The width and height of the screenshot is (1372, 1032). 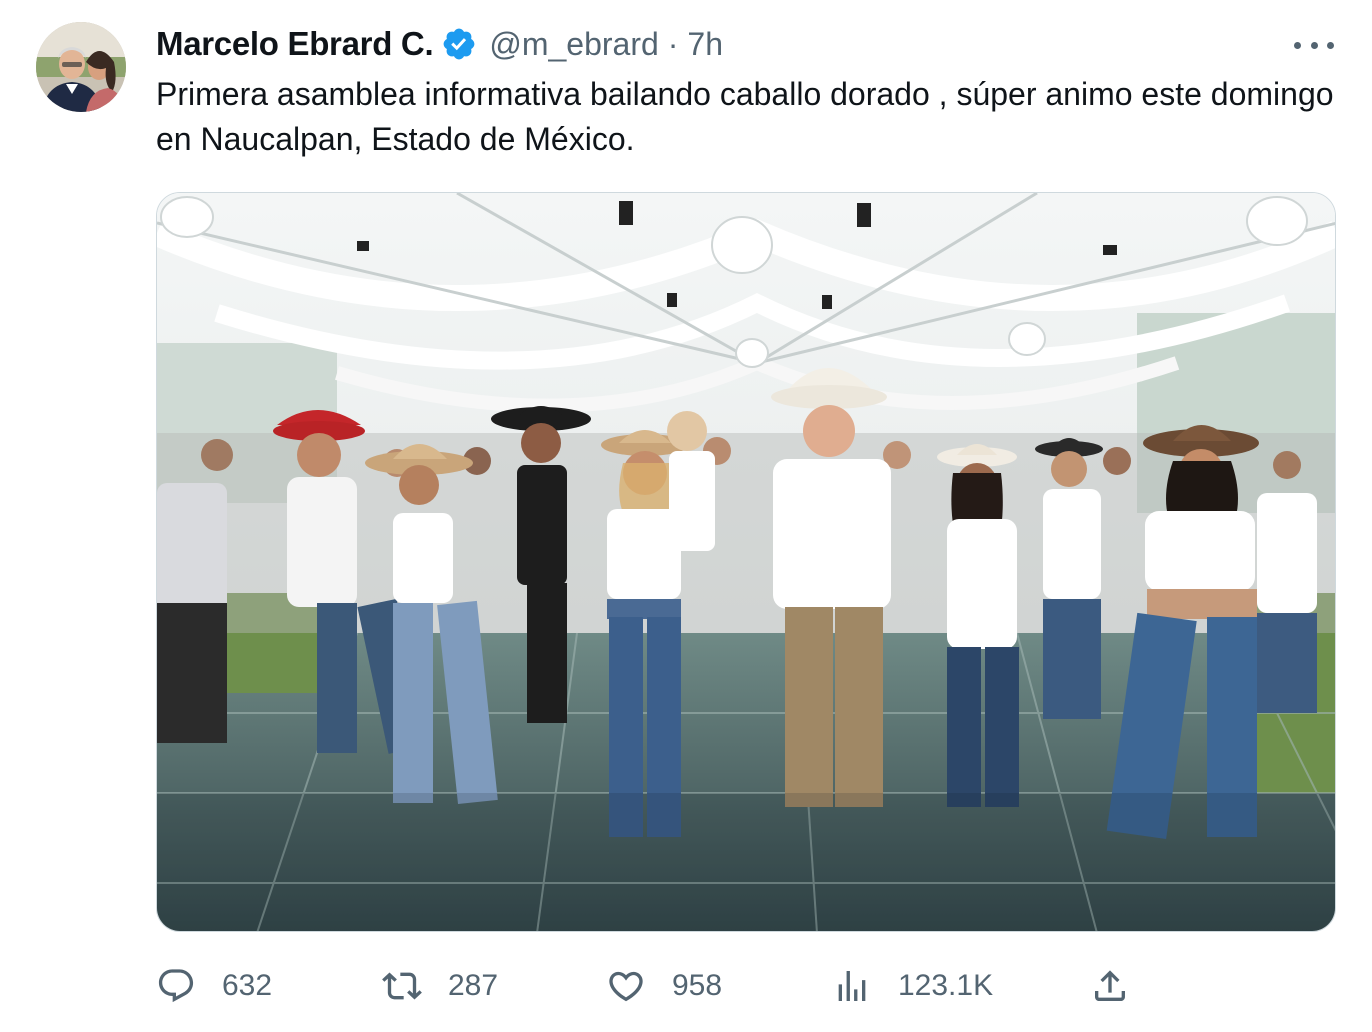 What do you see at coordinates (176, 986) in the screenshot?
I see `reply-icon` at bounding box center [176, 986].